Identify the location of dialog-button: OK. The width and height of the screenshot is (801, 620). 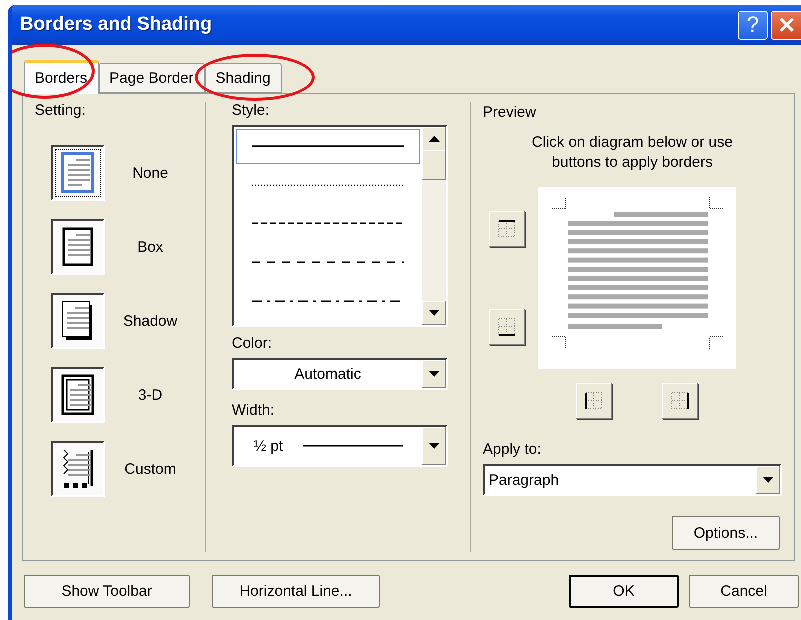
(624, 591).